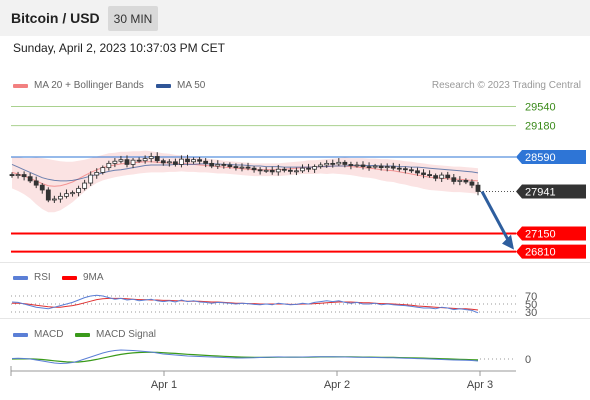 The image size is (590, 400). I want to click on macd-tick-label: 0, so click(528, 360).